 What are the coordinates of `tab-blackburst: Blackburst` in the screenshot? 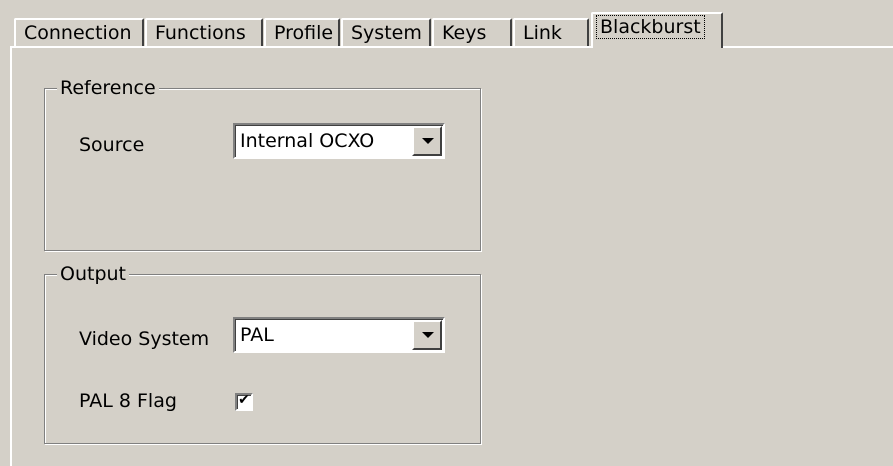 It's located at (657, 30).